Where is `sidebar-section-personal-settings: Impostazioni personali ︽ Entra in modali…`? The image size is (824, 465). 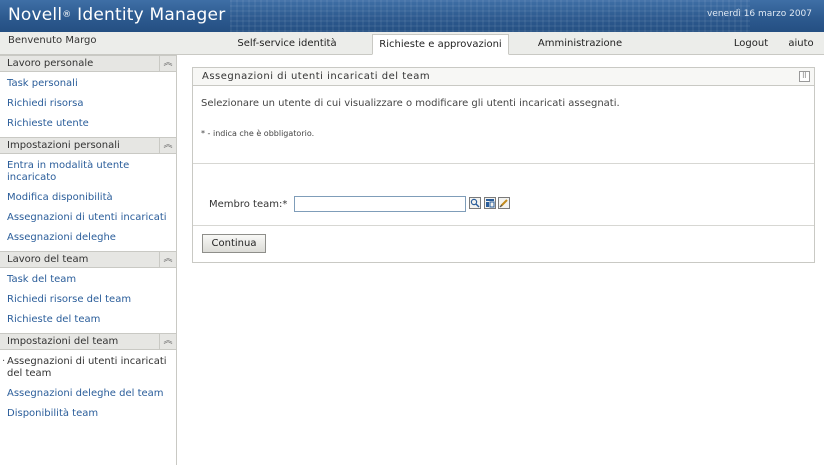
sidebar-section-personal-settings: Impostazioni personali ︽ Entra in modali… is located at coordinates (88, 194).